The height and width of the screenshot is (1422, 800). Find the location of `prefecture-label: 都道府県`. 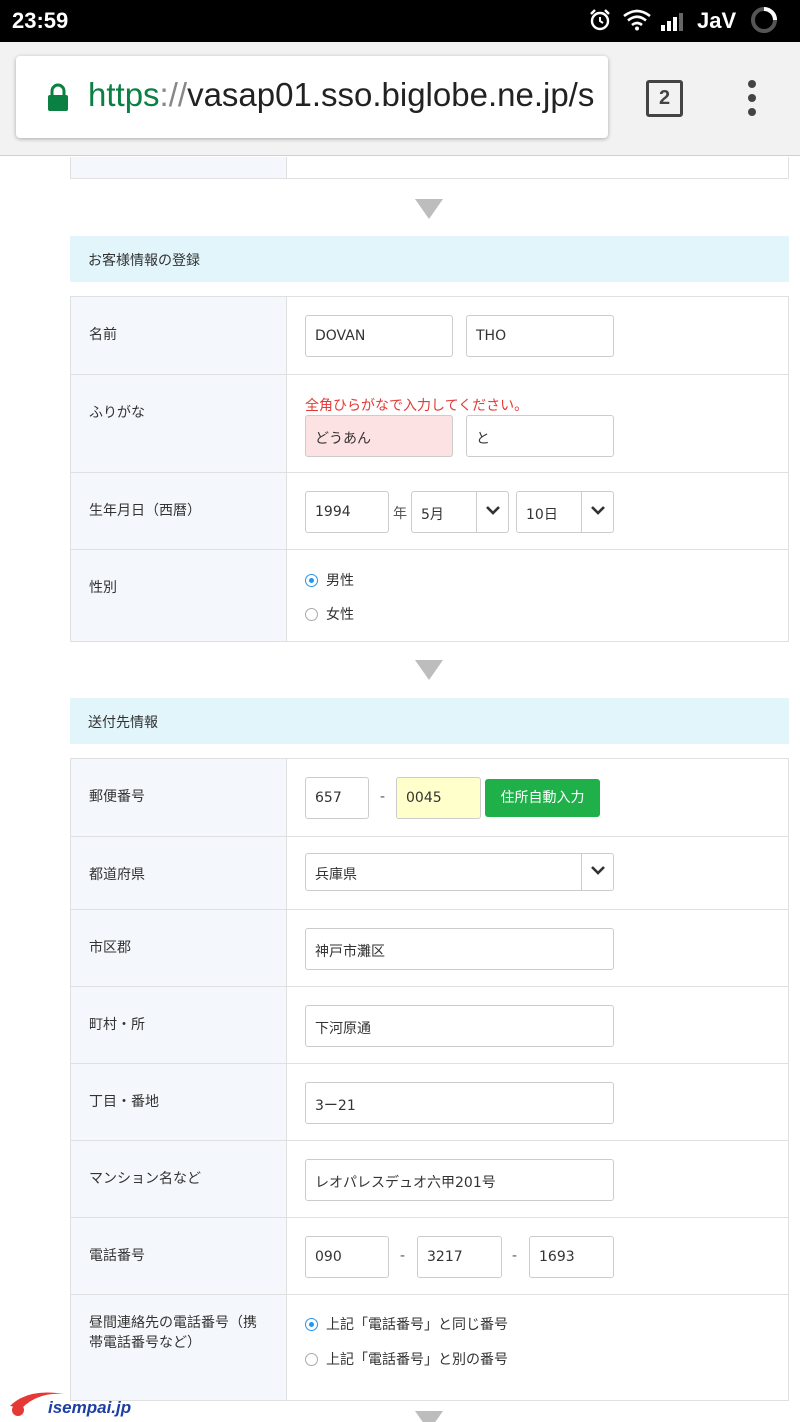

prefecture-label: 都道府県 is located at coordinates (179, 873).